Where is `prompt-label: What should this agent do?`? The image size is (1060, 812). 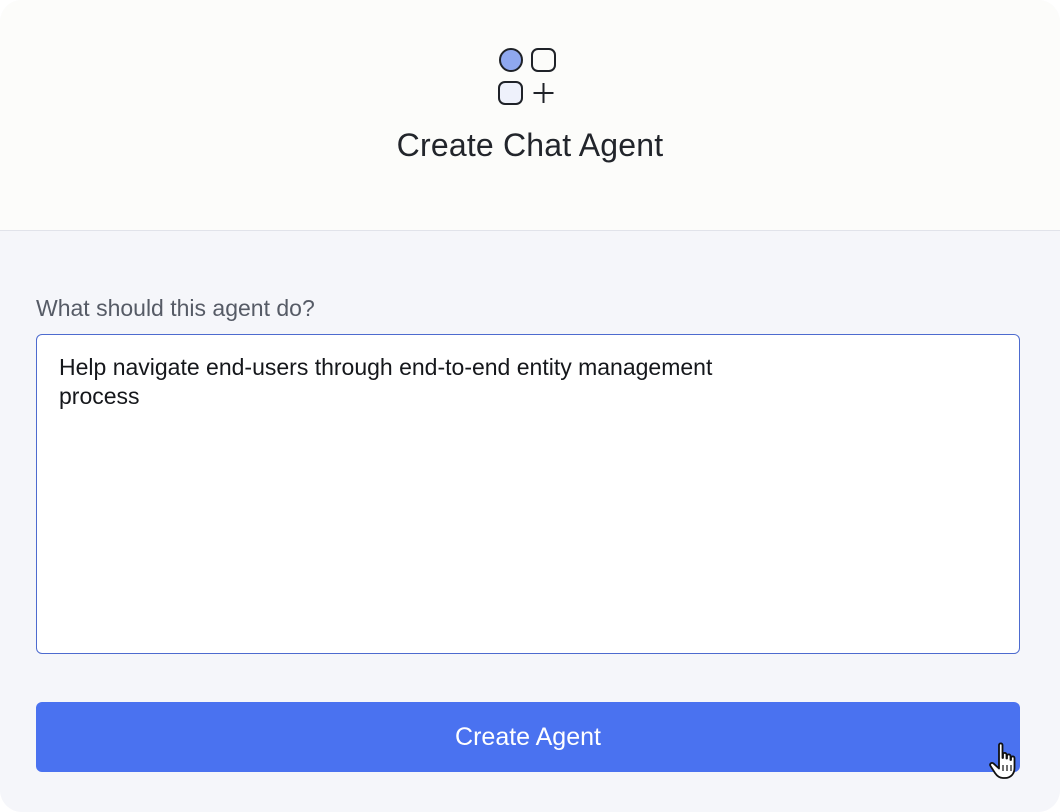 prompt-label: What should this agent do? is located at coordinates (175, 308).